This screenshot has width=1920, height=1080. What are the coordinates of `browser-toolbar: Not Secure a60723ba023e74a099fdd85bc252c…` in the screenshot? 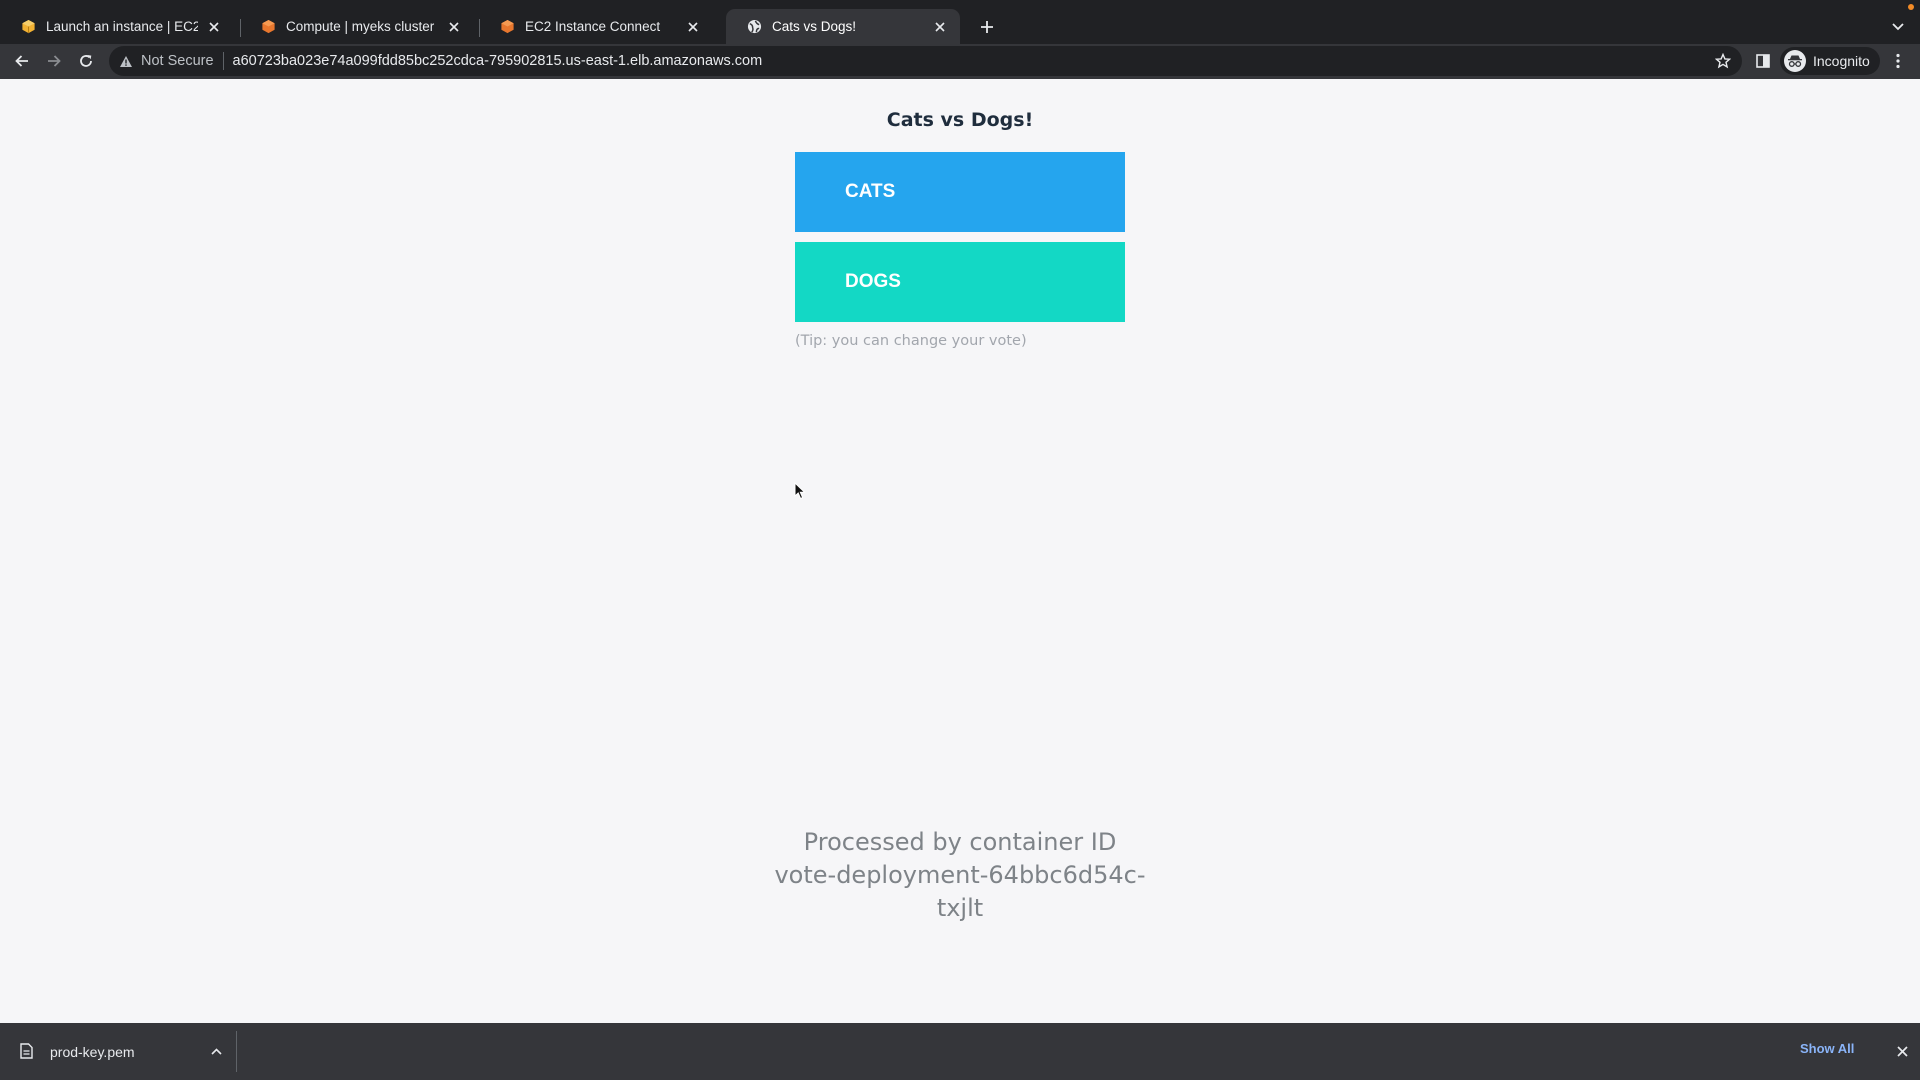 It's located at (960, 61).